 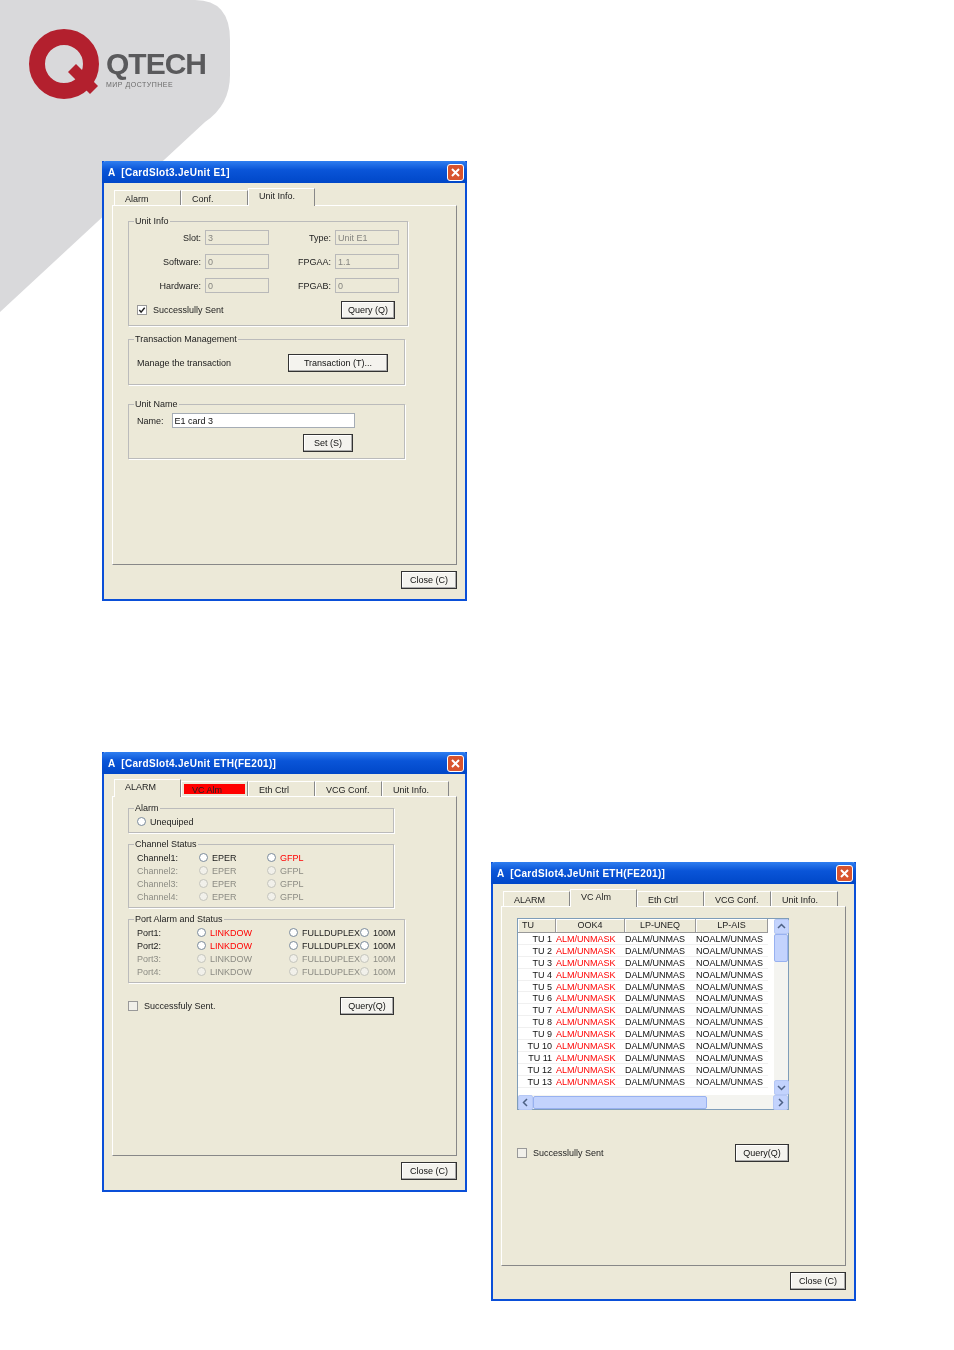 What do you see at coordinates (188, 310) in the screenshot?
I see `checkbox-label: Successlully Sent` at bounding box center [188, 310].